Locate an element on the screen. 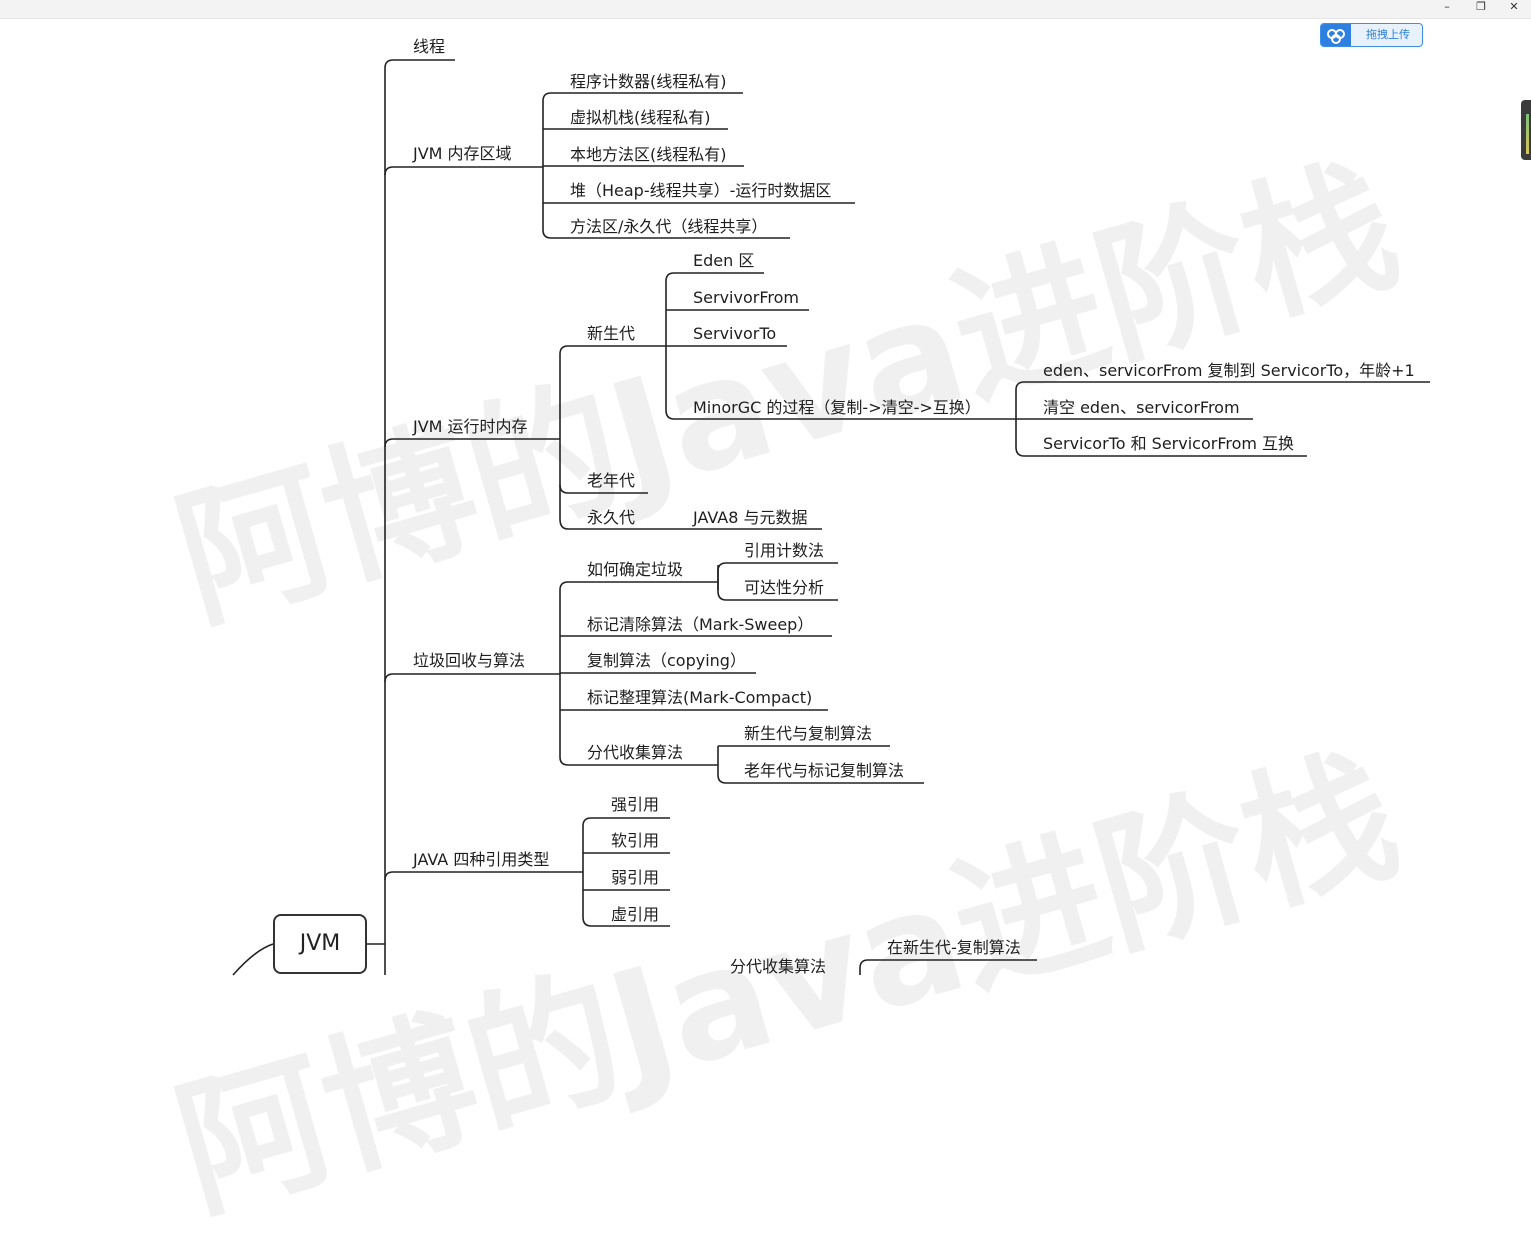 This screenshot has height=1249, width=1531. node-program-counter: 程序计数器(线程私有) is located at coordinates (648, 82).